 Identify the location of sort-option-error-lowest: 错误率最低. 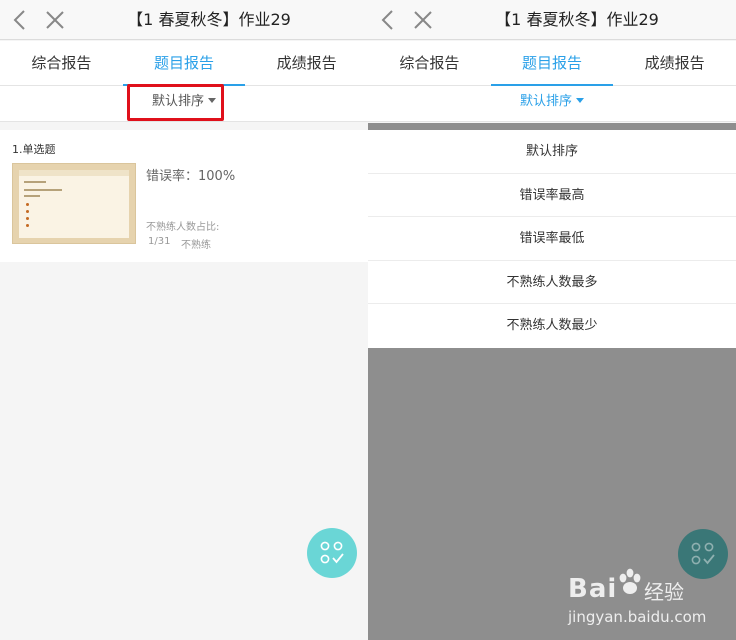
(552, 239).